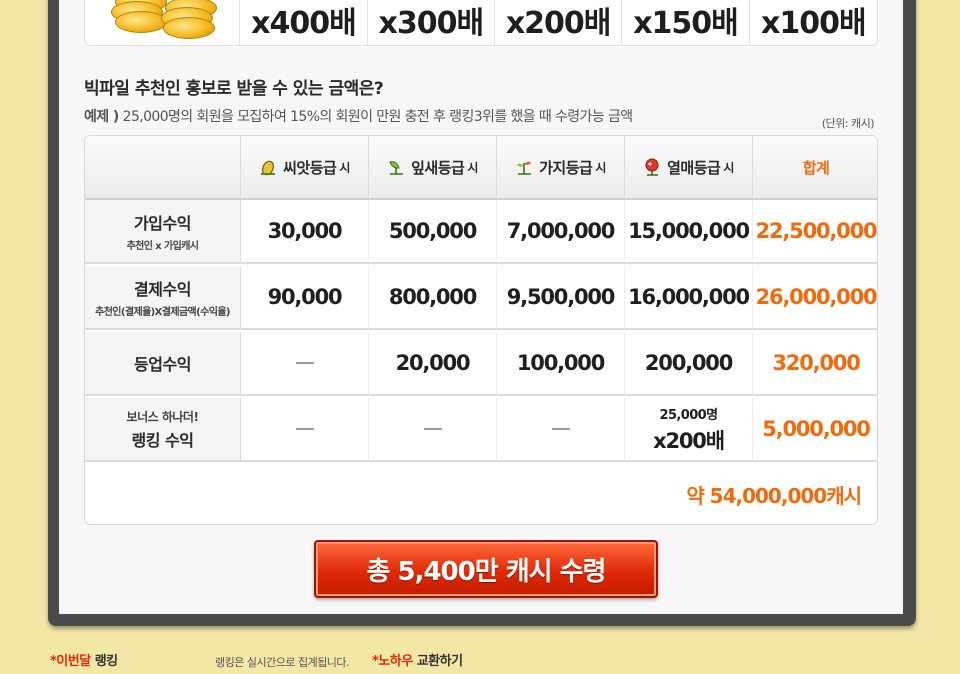  Describe the element at coordinates (163, 429) in the screenshot. I see `row-label-cell: 보너스 하나더! 랭킹 수익` at that location.